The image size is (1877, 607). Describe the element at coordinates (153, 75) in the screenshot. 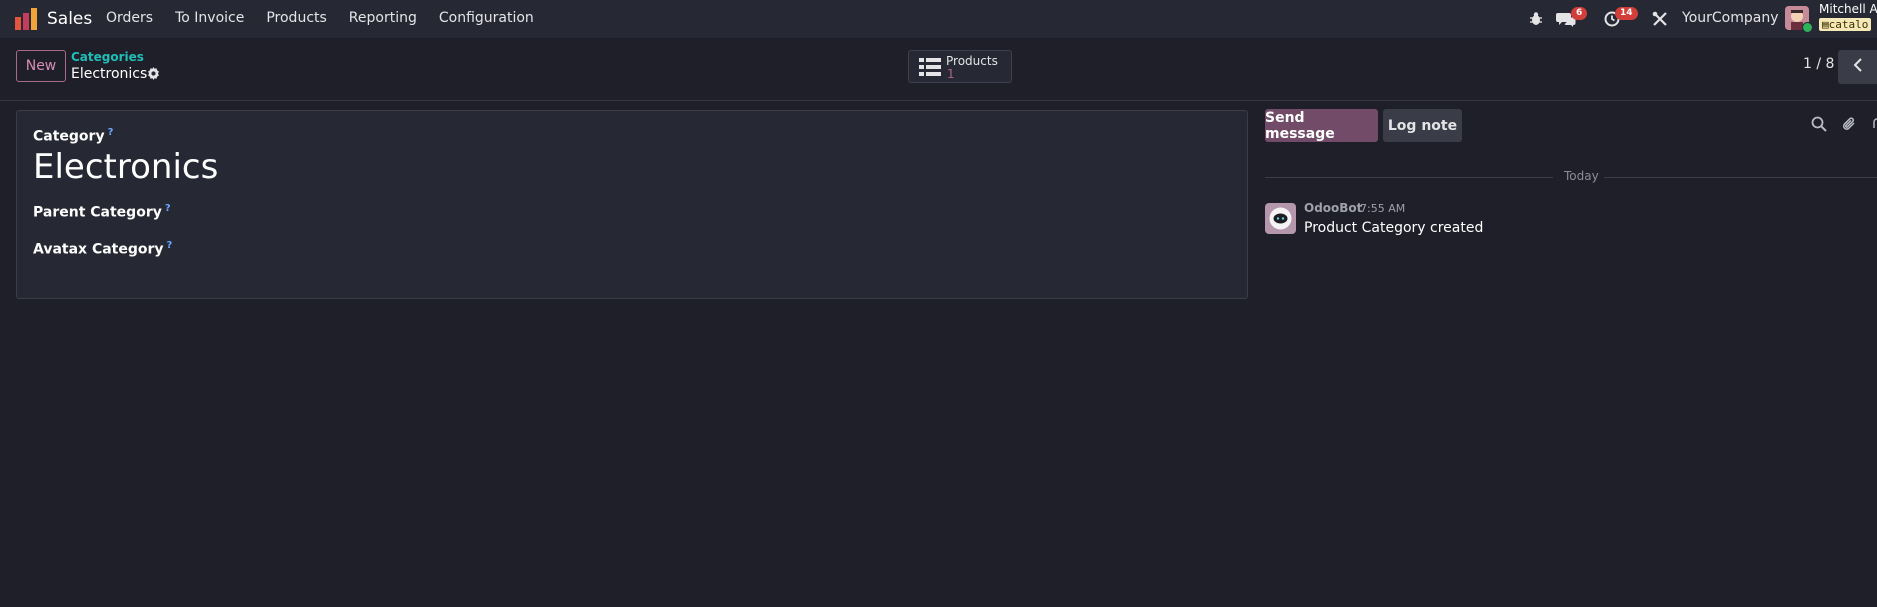

I see `gear-icon` at that location.